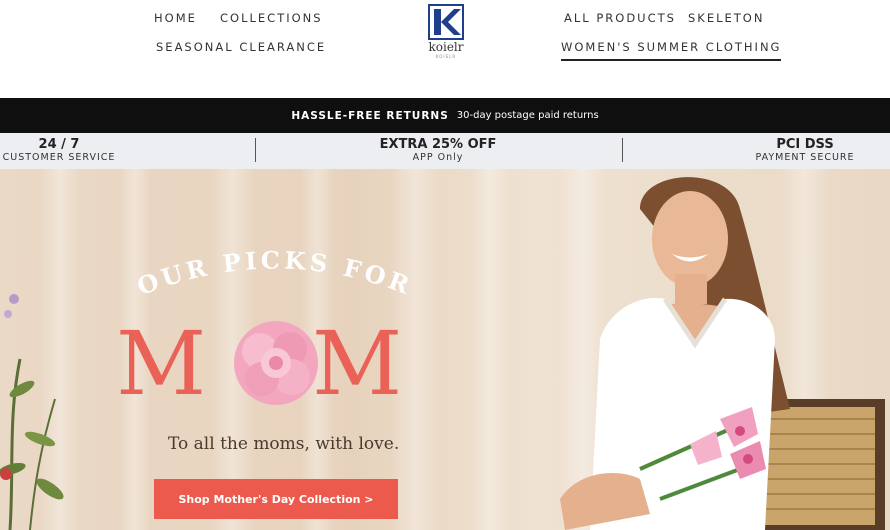 The image size is (890, 530). What do you see at coordinates (805, 144) in the screenshot?
I see `feature-title: PCI DSS` at bounding box center [805, 144].